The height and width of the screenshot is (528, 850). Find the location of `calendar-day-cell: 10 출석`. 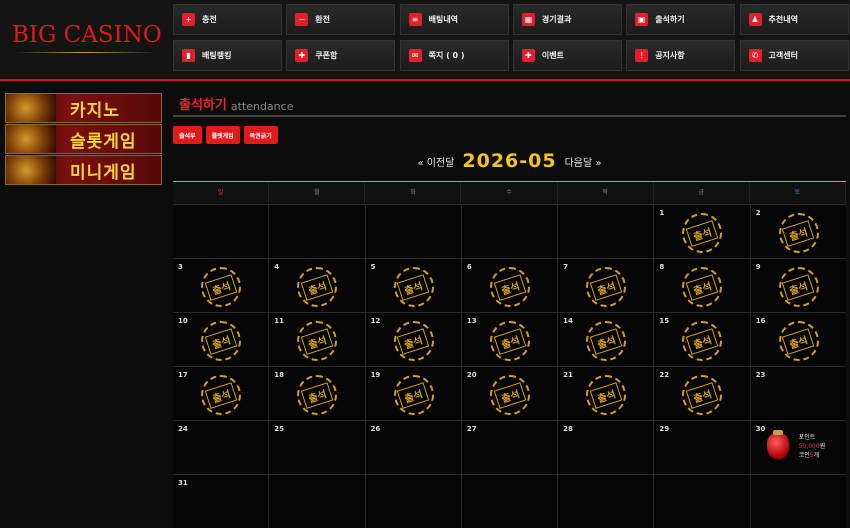

calendar-day-cell: 10 출석 is located at coordinates (221, 339).